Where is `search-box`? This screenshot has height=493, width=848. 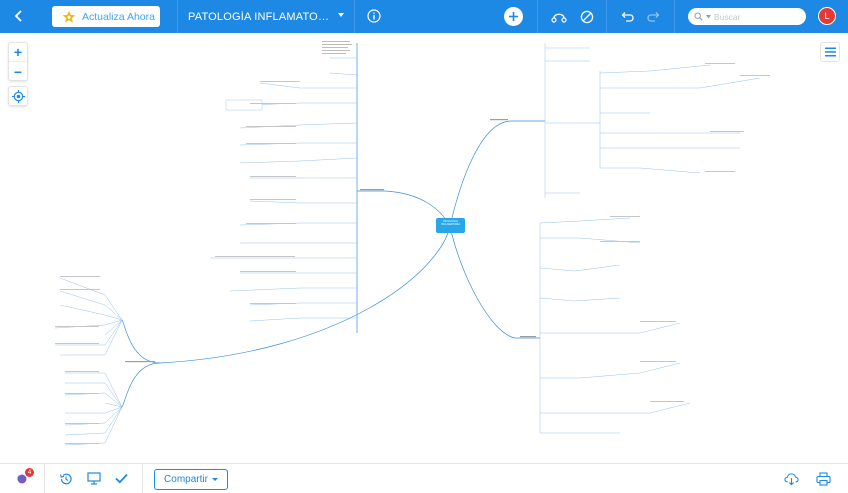 search-box is located at coordinates (747, 16).